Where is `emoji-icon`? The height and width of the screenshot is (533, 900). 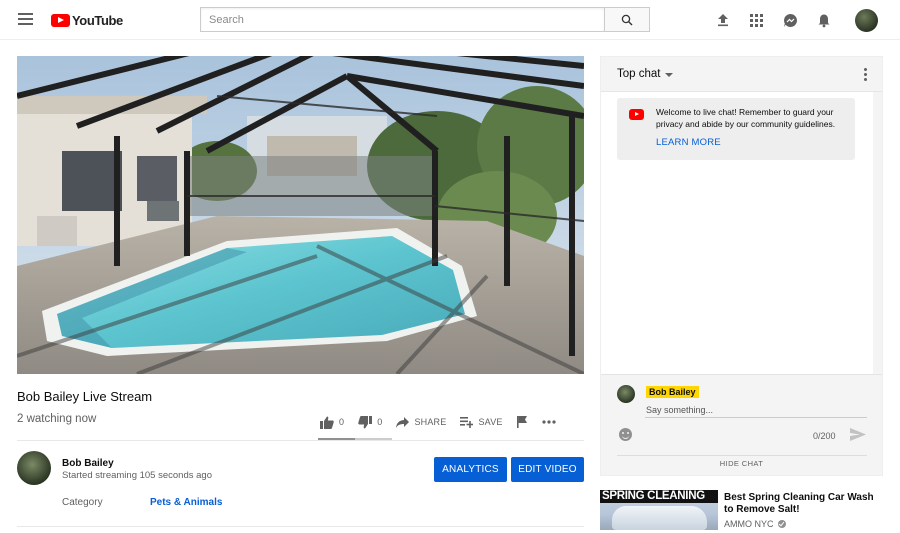 emoji-icon is located at coordinates (625, 434).